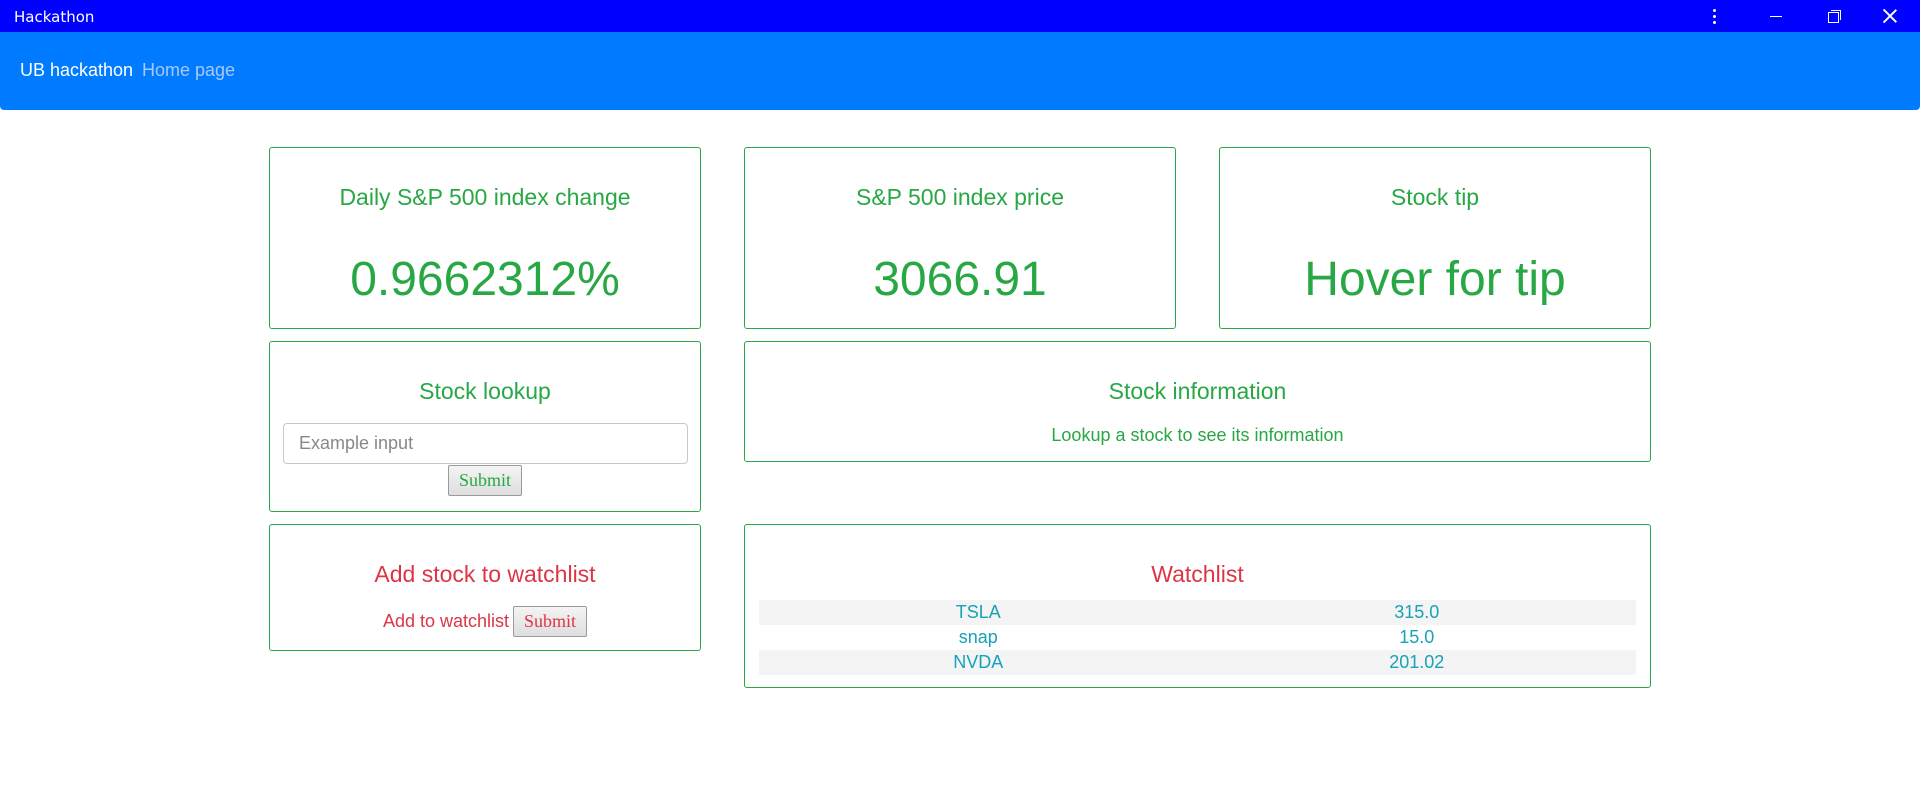  I want to click on restore-icon, so click(1834, 16).